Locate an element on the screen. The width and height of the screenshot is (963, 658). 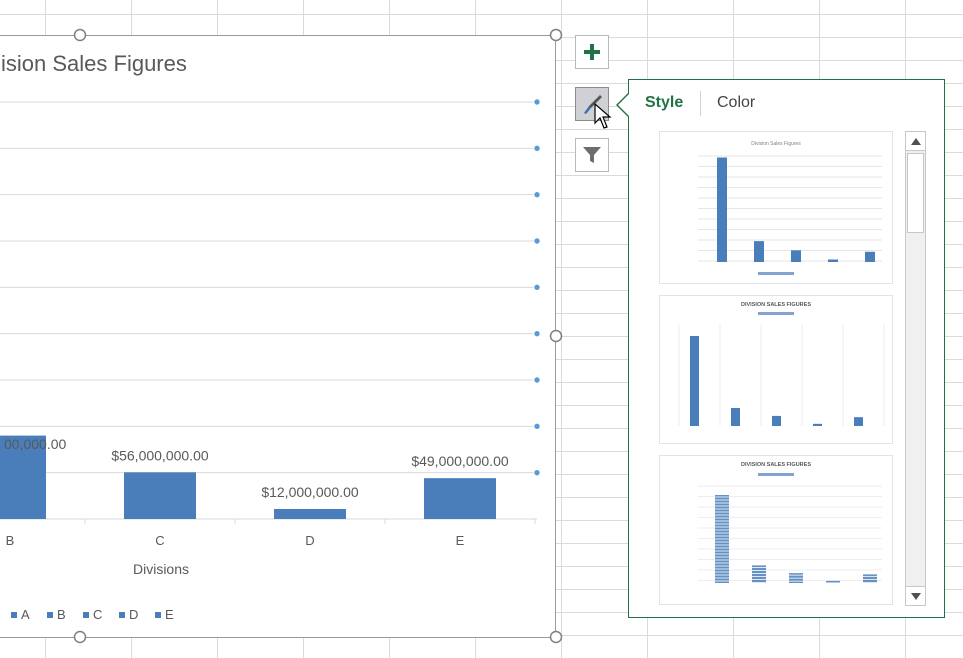
funnel-icon is located at coordinates (592, 155).